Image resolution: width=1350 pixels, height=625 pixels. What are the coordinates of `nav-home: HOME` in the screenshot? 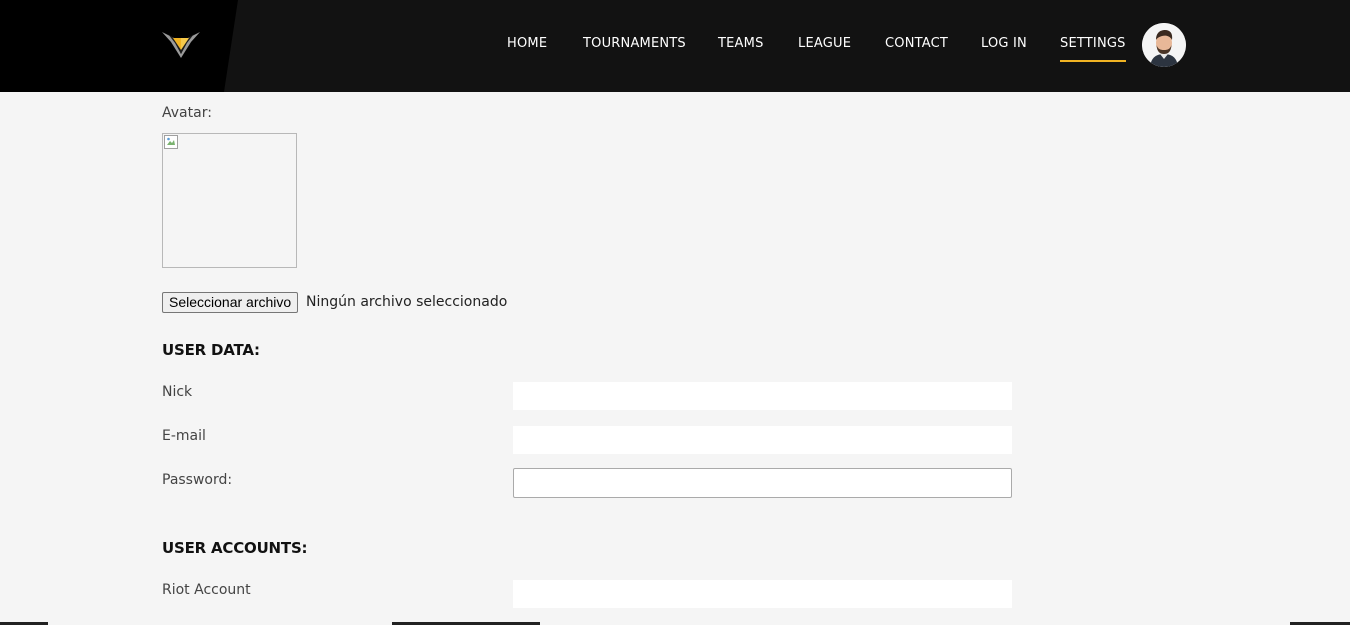 It's located at (527, 43).